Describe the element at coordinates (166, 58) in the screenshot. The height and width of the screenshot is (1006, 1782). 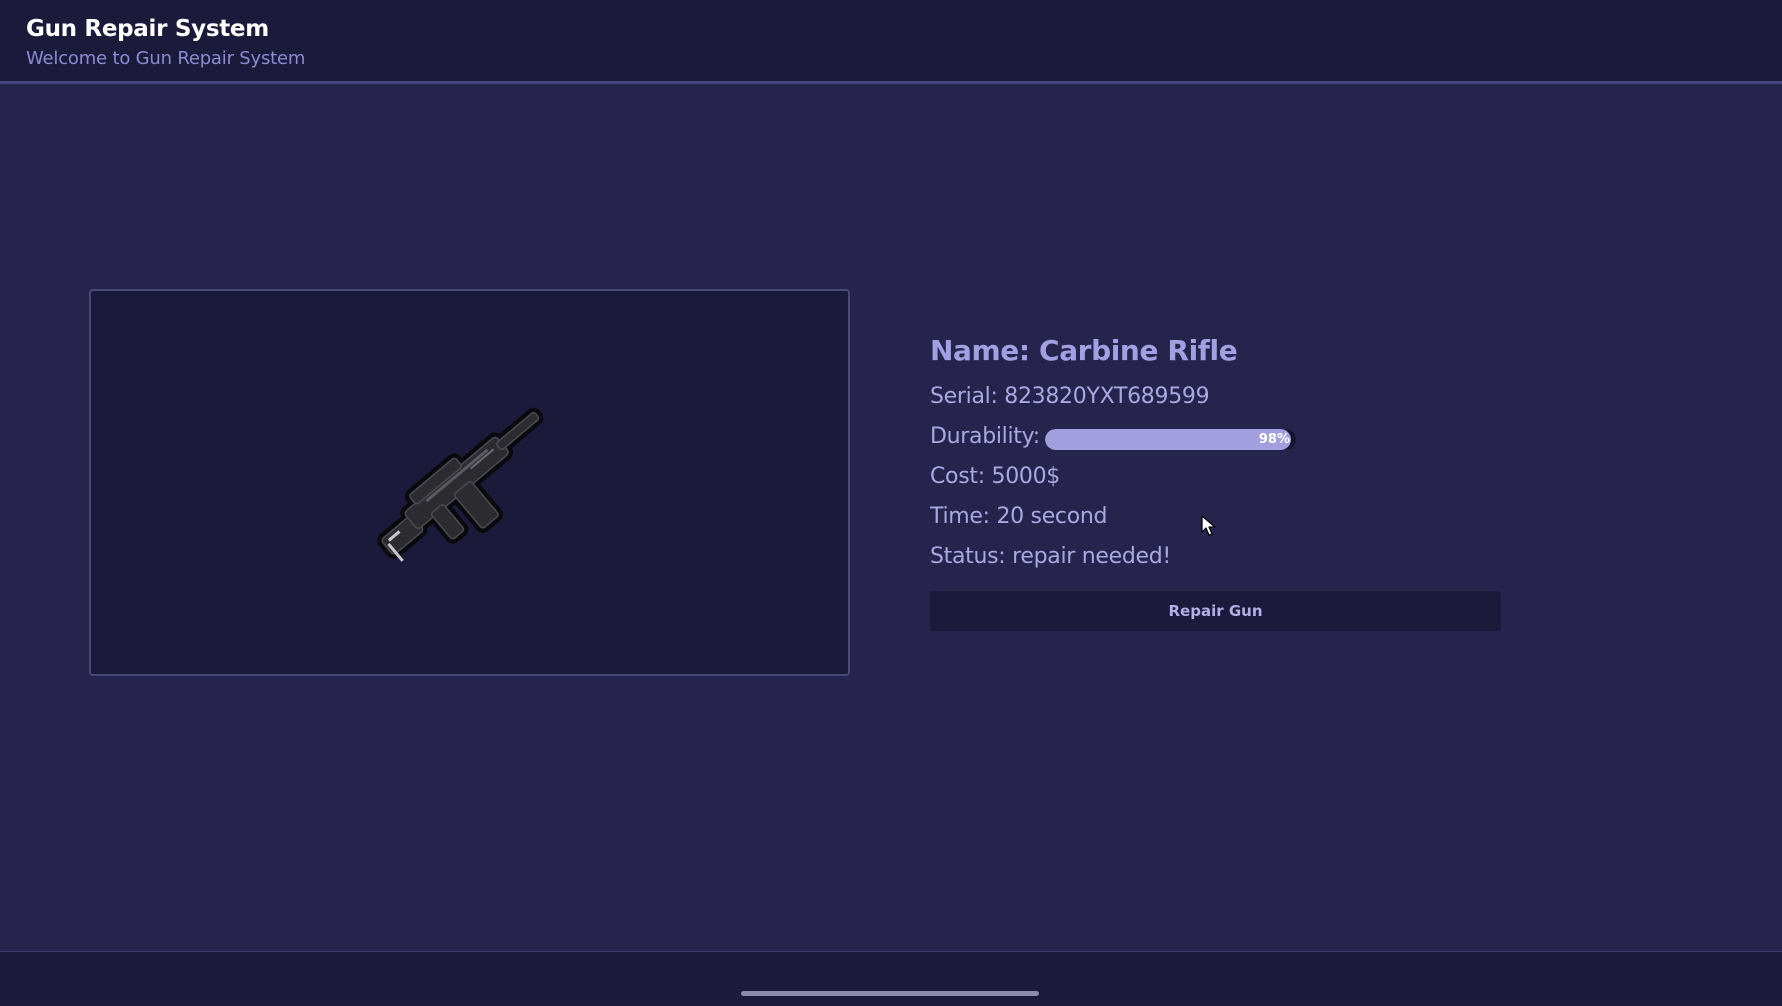
I see `app-subtitle: Welcome to Gun Repair System` at that location.